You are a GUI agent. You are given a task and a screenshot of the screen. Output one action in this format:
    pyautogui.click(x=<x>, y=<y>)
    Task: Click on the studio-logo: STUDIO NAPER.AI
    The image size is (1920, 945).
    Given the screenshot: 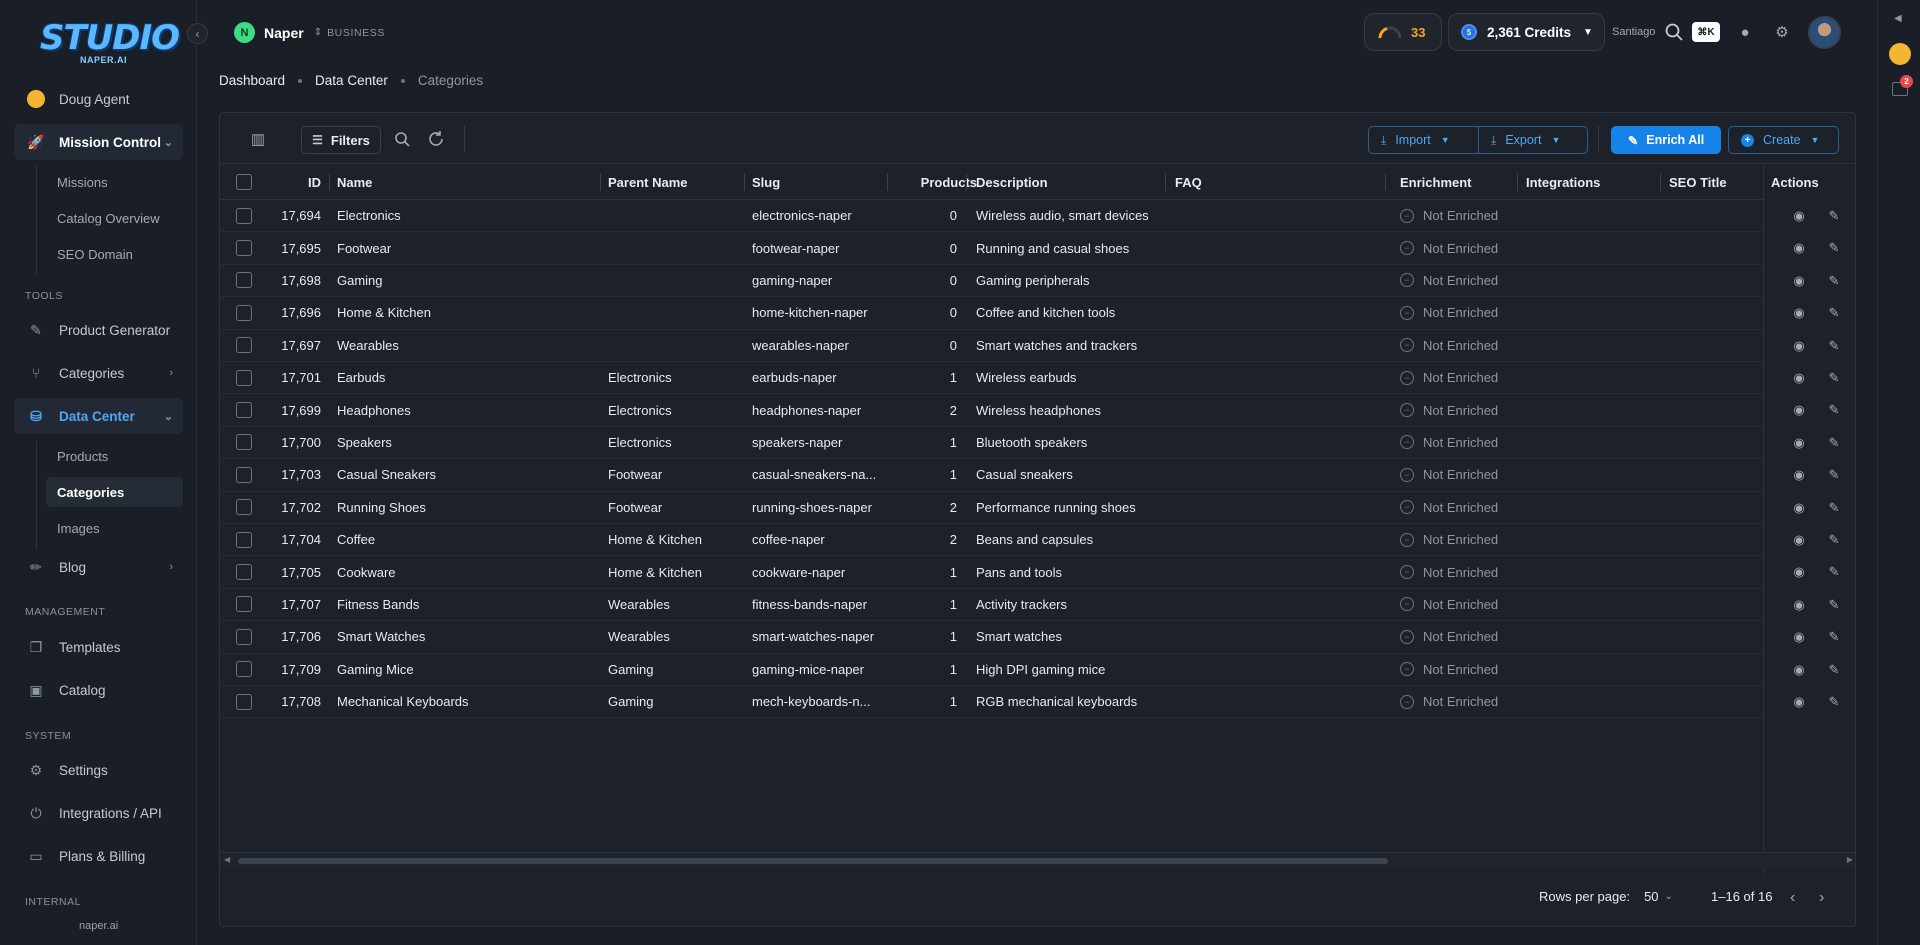 What is the action you would take?
    pyautogui.click(x=110, y=42)
    